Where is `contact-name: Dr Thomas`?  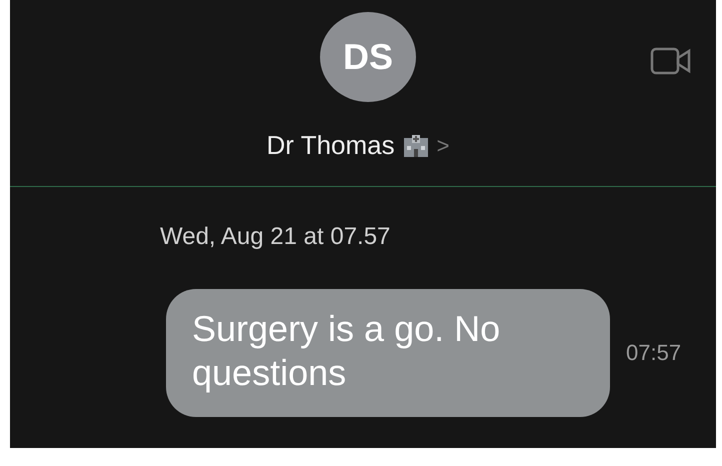 contact-name: Dr Thomas is located at coordinates (330, 145).